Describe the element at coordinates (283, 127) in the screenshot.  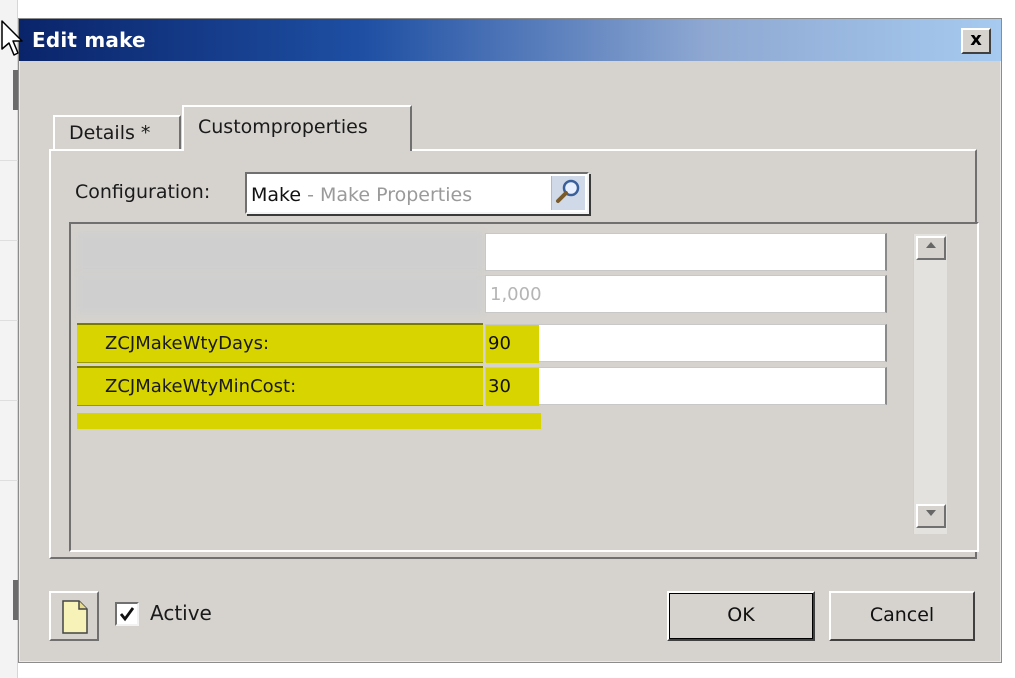
I see `tab-customproperties-label: Customproperties` at that location.